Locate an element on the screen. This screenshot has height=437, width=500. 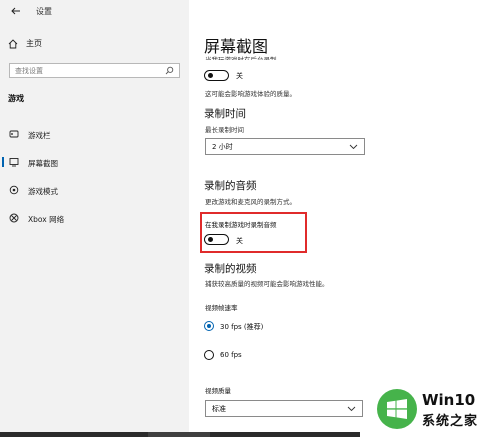
quality-value: 标准 is located at coordinates (219, 408).